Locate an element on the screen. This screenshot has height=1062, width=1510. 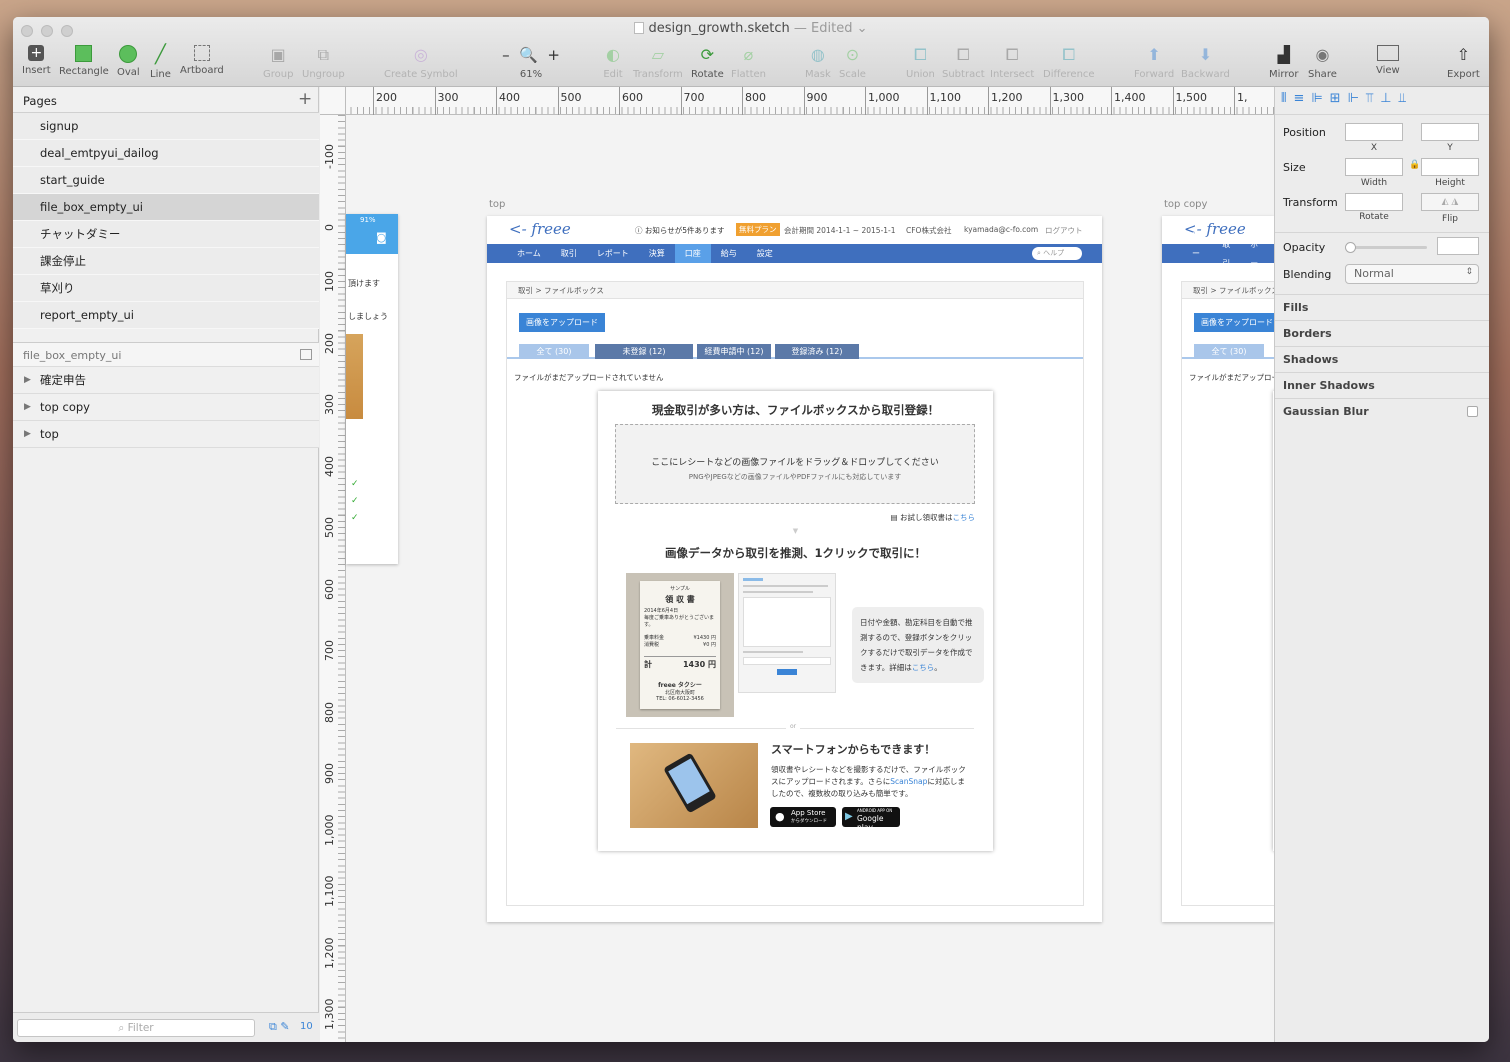
layer-item: ▶ top is located at coordinates (166, 434).